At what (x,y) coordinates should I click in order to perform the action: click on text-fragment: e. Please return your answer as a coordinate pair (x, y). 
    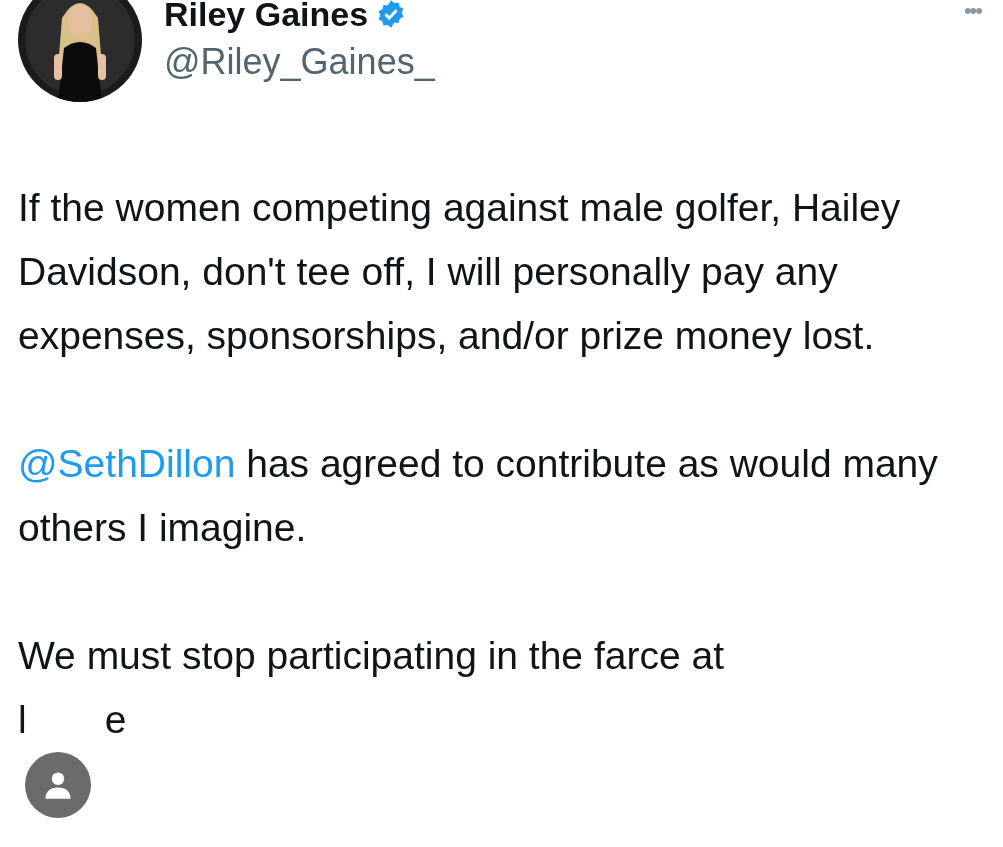
    Looking at the image, I should click on (115, 720).